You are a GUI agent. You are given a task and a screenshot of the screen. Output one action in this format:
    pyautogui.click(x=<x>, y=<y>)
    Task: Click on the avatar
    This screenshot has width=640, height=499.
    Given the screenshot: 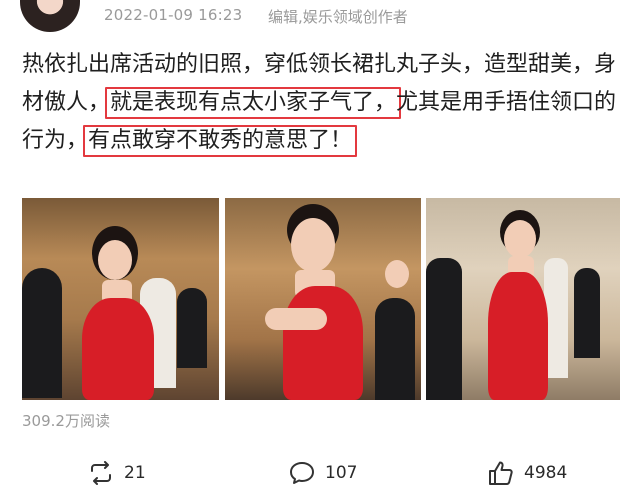 What is the action you would take?
    pyautogui.click(x=50, y=16)
    